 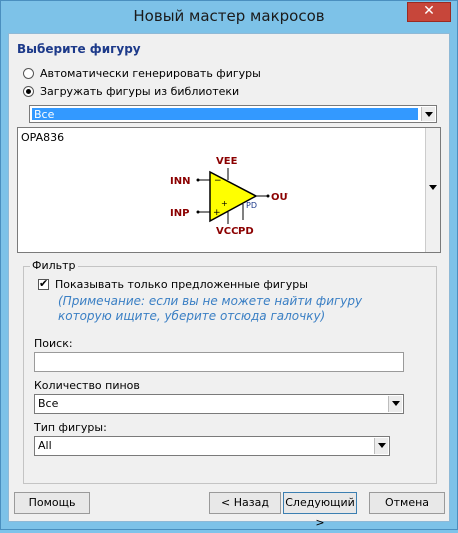 What do you see at coordinates (43, 137) in the screenshot?
I see `part-name: OPA836` at bounding box center [43, 137].